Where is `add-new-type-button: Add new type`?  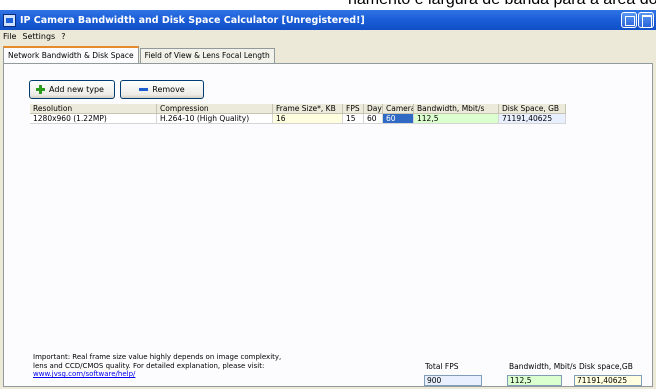 add-new-type-button: Add new type is located at coordinates (72, 89).